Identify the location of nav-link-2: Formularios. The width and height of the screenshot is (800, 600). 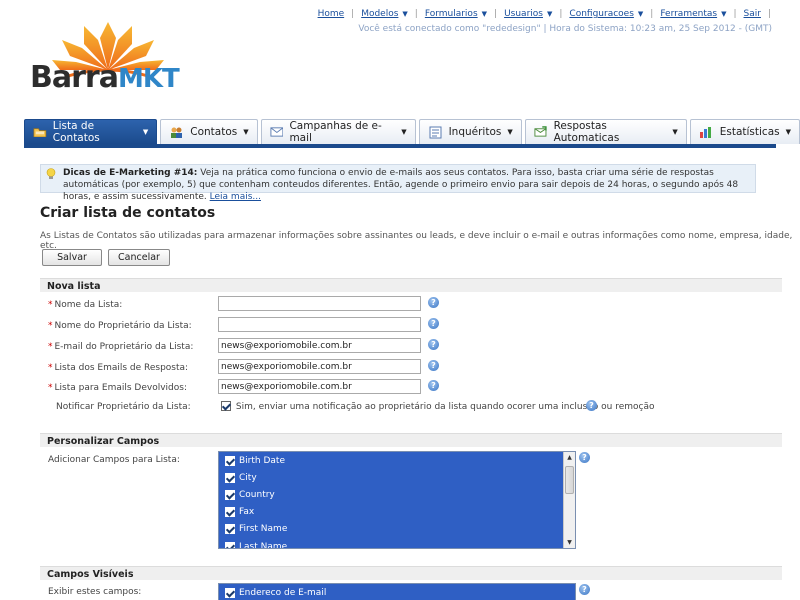
(451, 14).